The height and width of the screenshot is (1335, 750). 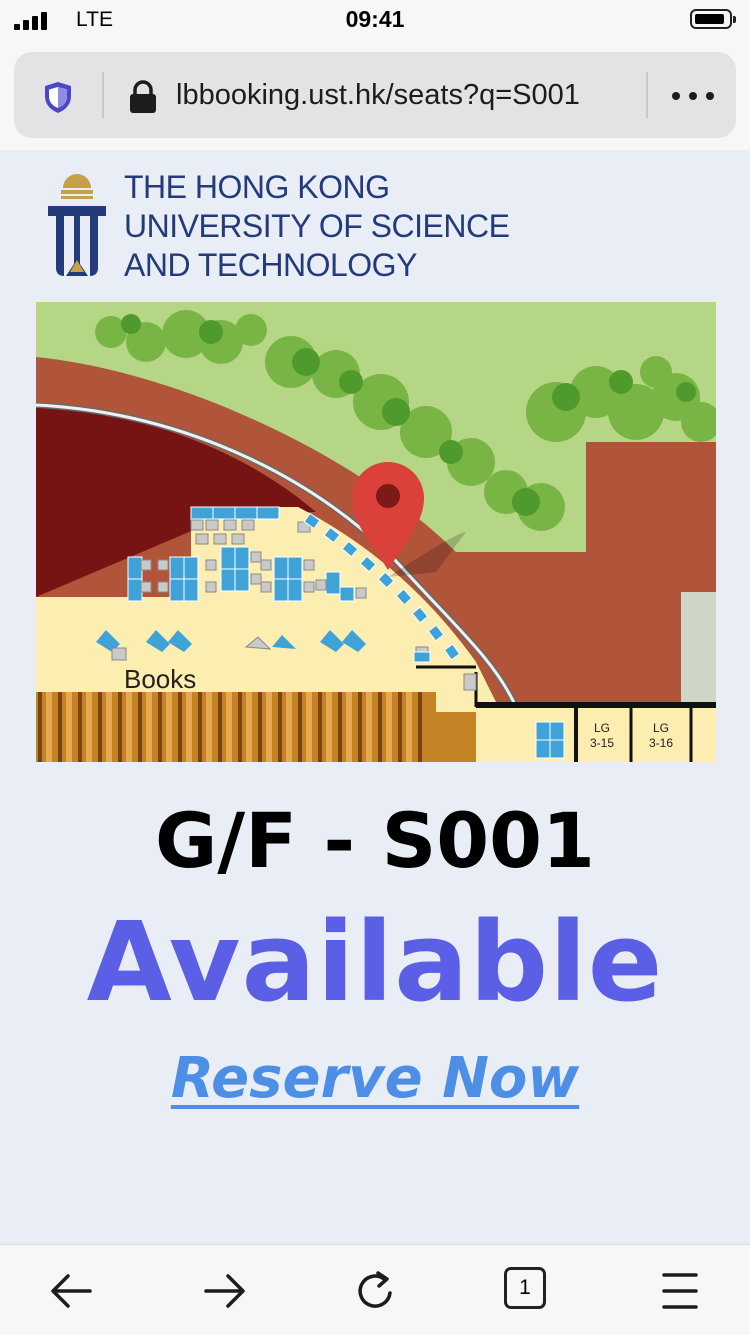 I want to click on battery-icon, so click(x=713, y=19).